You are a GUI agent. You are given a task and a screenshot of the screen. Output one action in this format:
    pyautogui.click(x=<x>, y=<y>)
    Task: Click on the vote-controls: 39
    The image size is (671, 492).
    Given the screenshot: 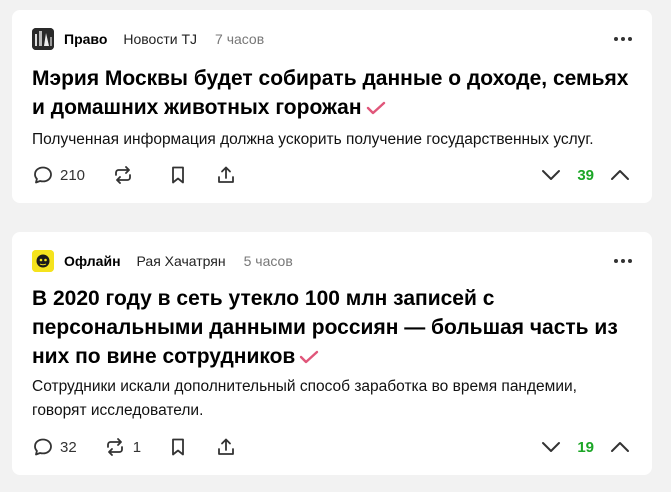 What is the action you would take?
    pyautogui.click(x=585, y=175)
    